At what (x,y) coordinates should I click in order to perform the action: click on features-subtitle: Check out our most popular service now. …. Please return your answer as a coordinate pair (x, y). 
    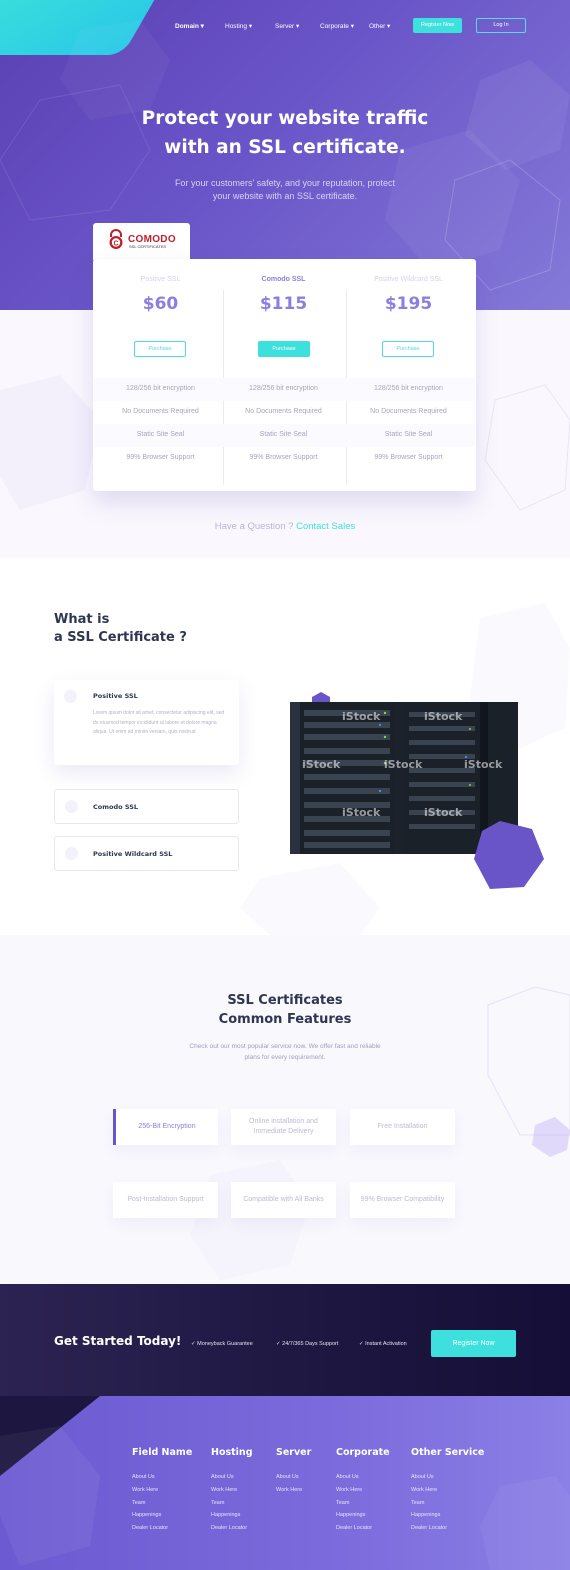
    Looking at the image, I should click on (285, 1052).